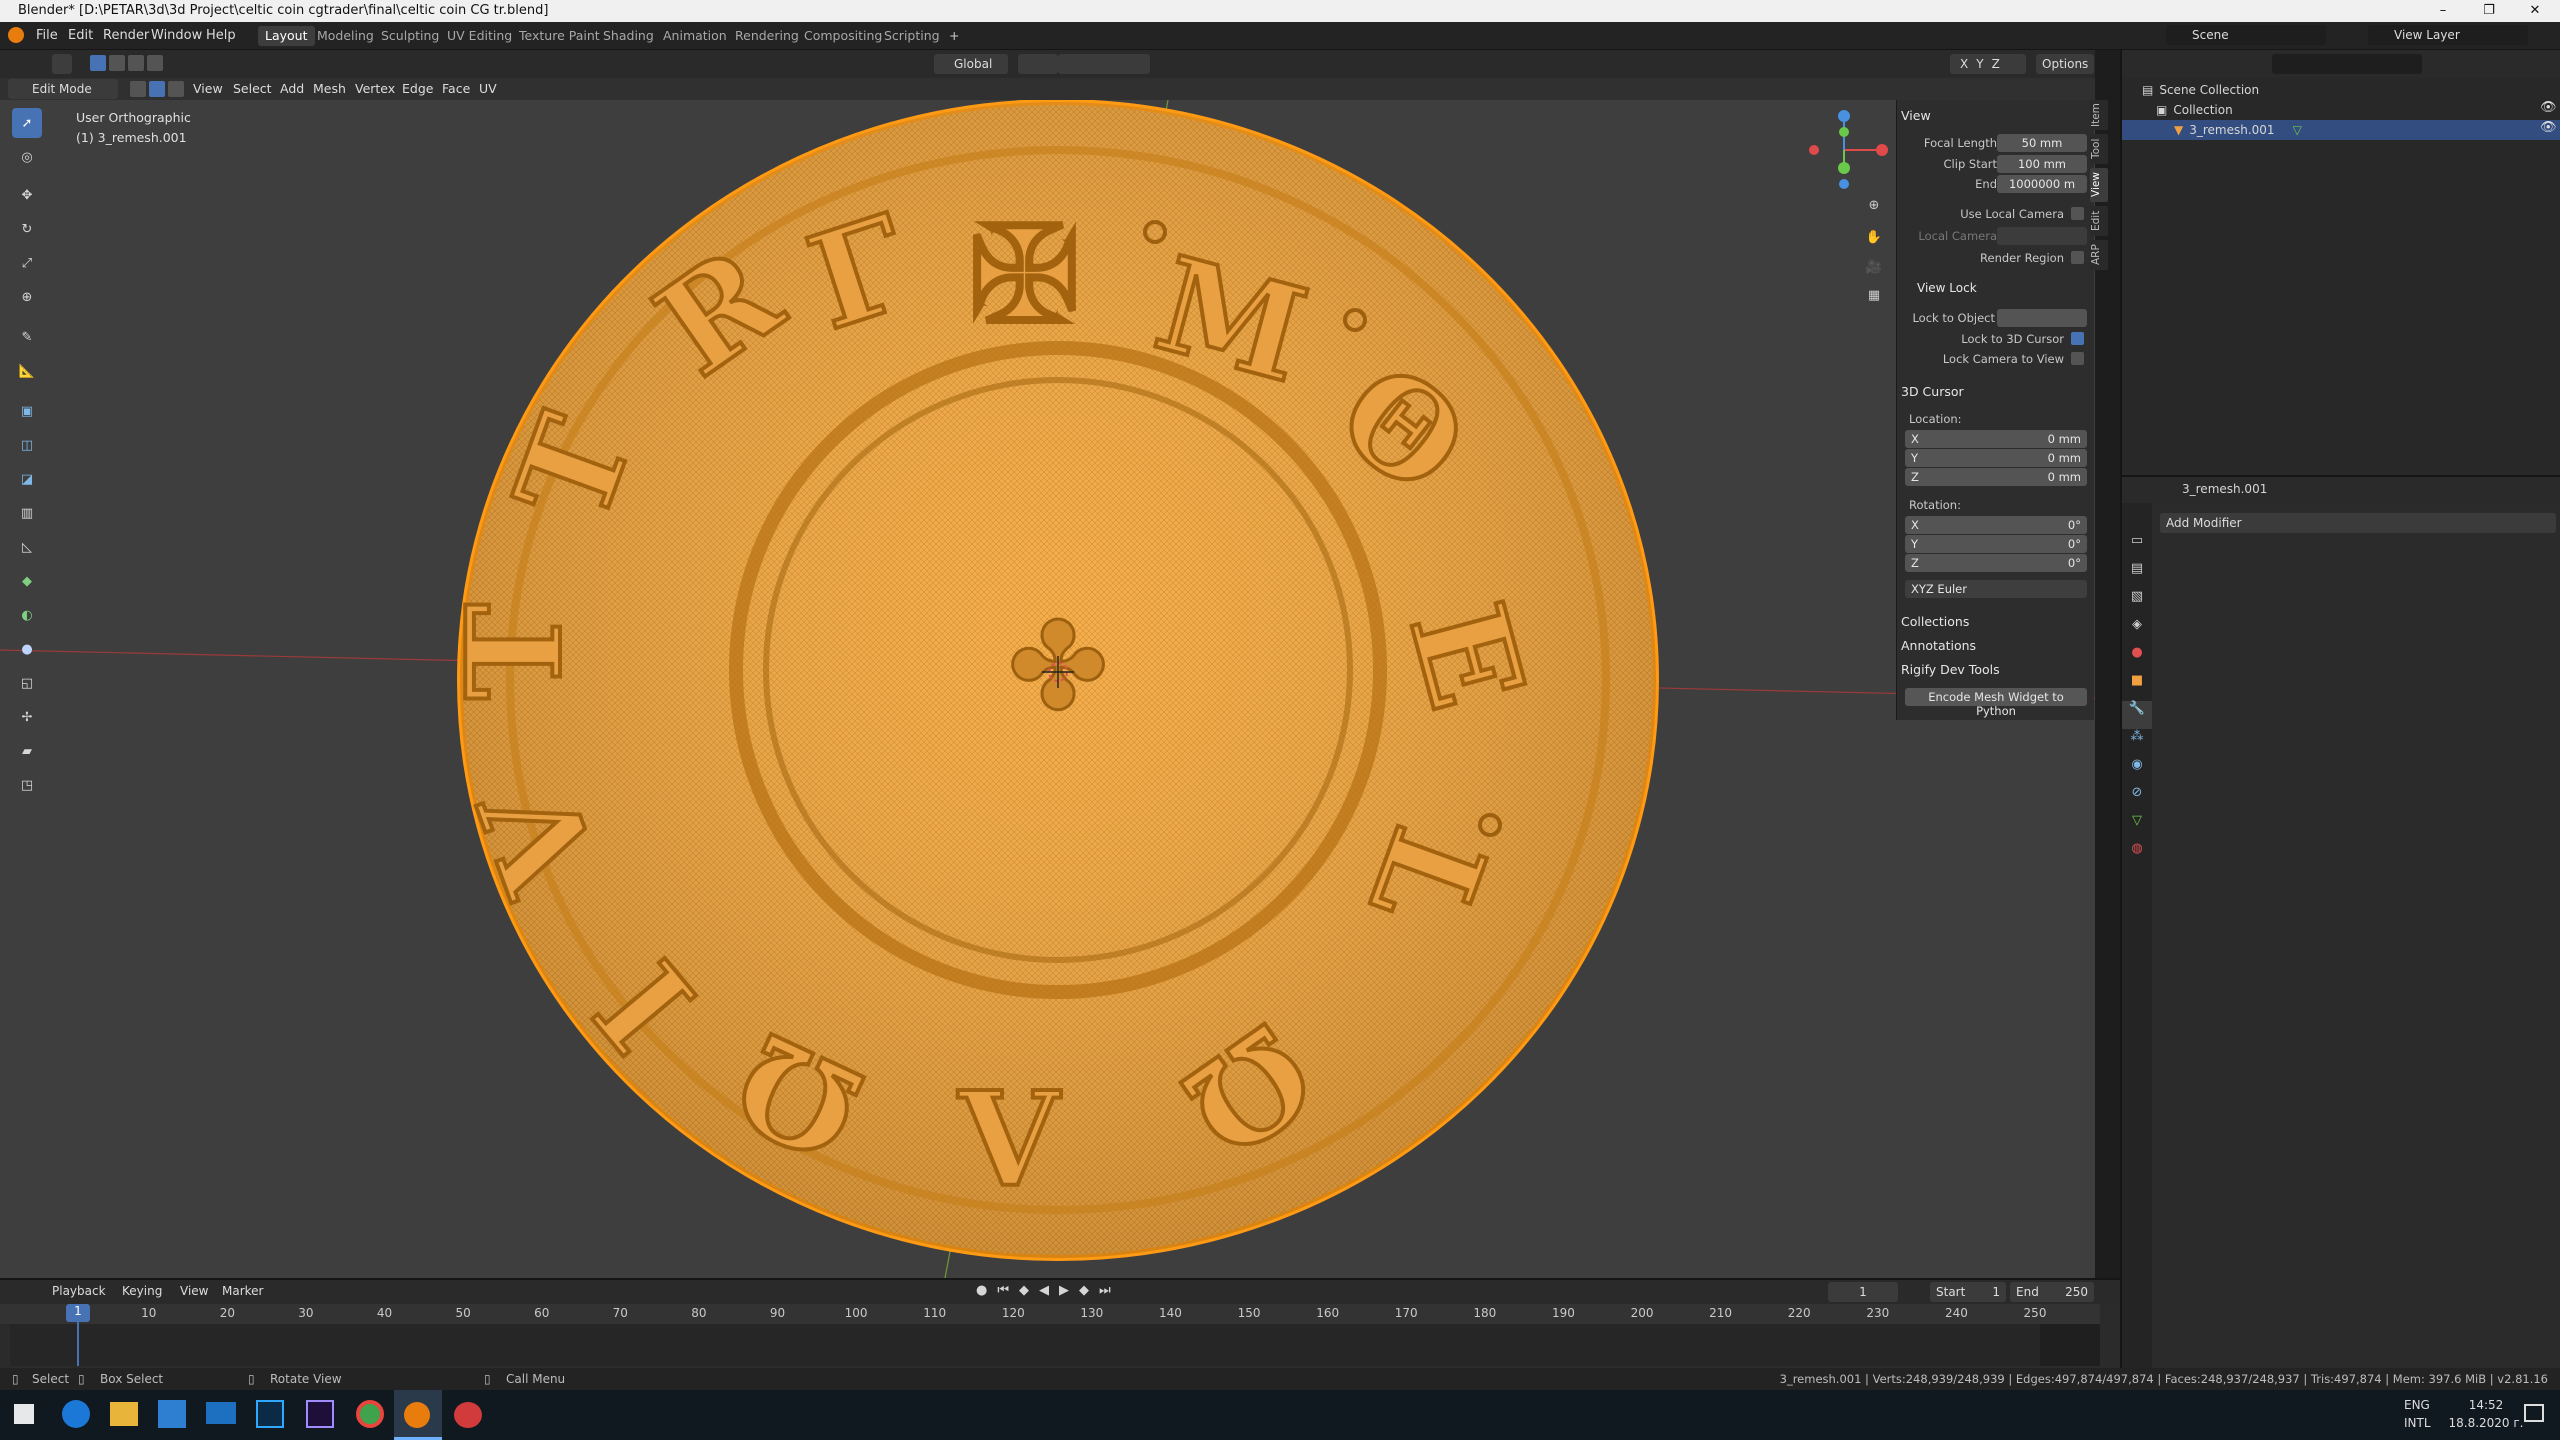 This screenshot has width=2560, height=1440. I want to click on mail-icon, so click(221, 1413).